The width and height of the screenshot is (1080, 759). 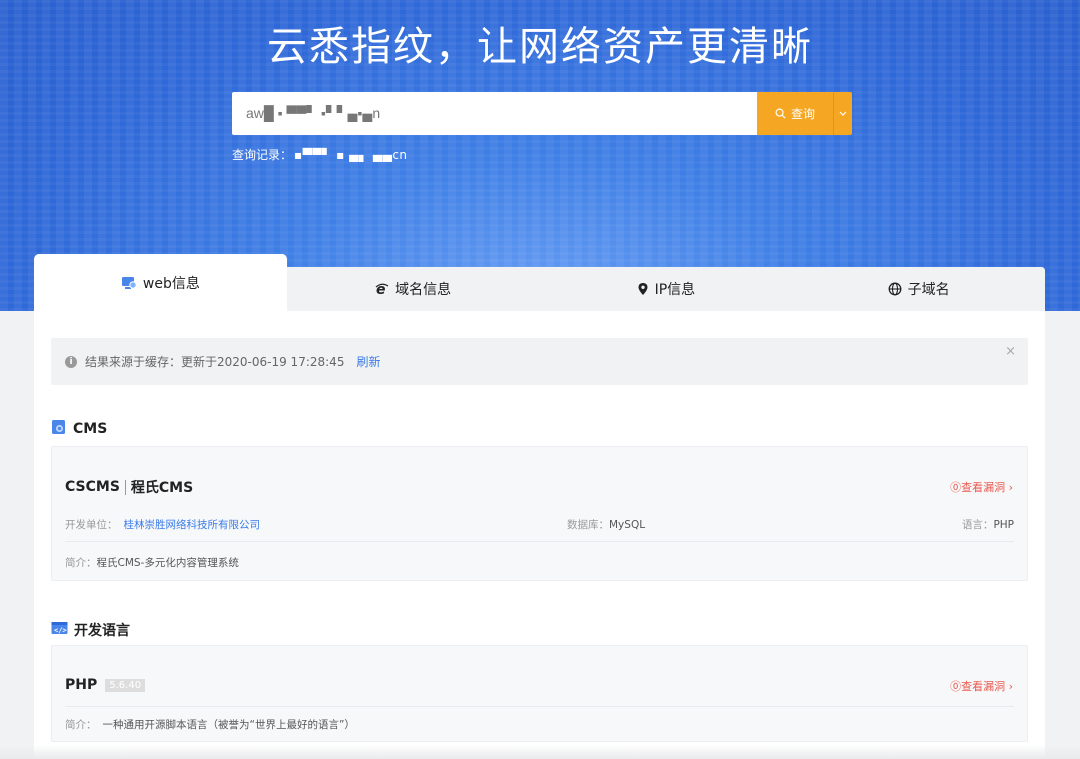 I want to click on search-icon, so click(x=780, y=113).